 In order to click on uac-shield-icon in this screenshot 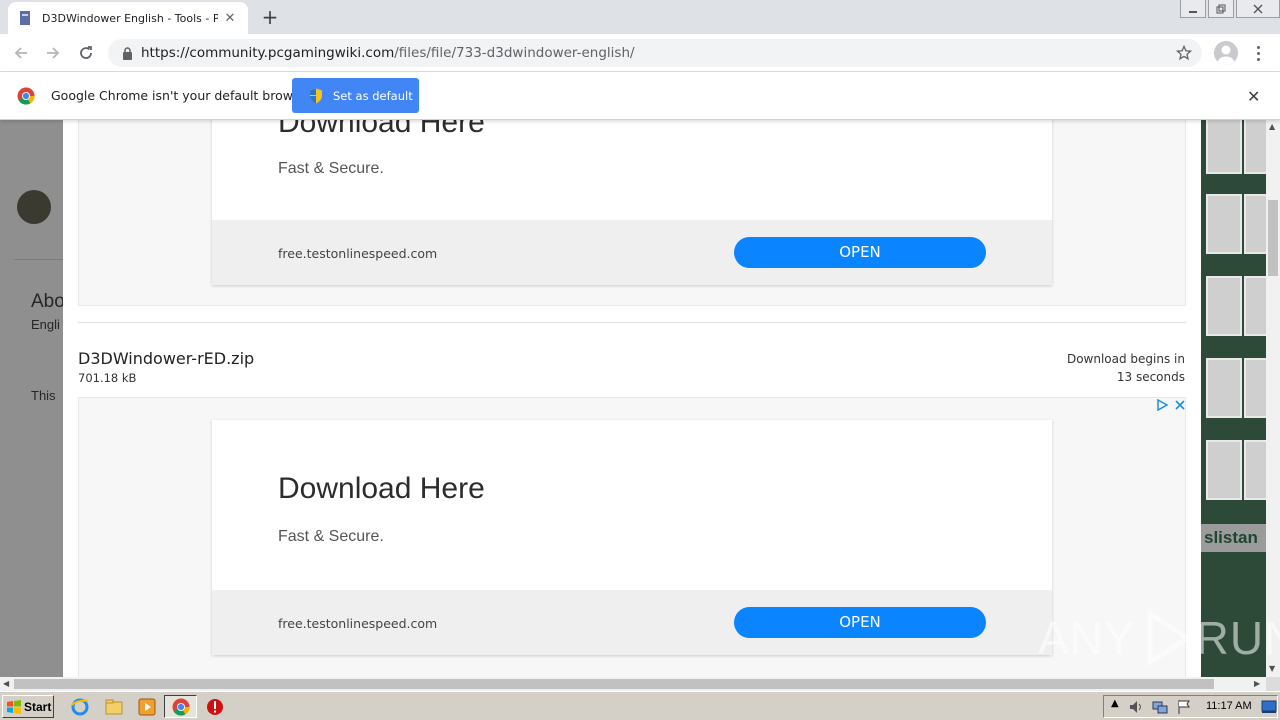, I will do `click(316, 95)`.